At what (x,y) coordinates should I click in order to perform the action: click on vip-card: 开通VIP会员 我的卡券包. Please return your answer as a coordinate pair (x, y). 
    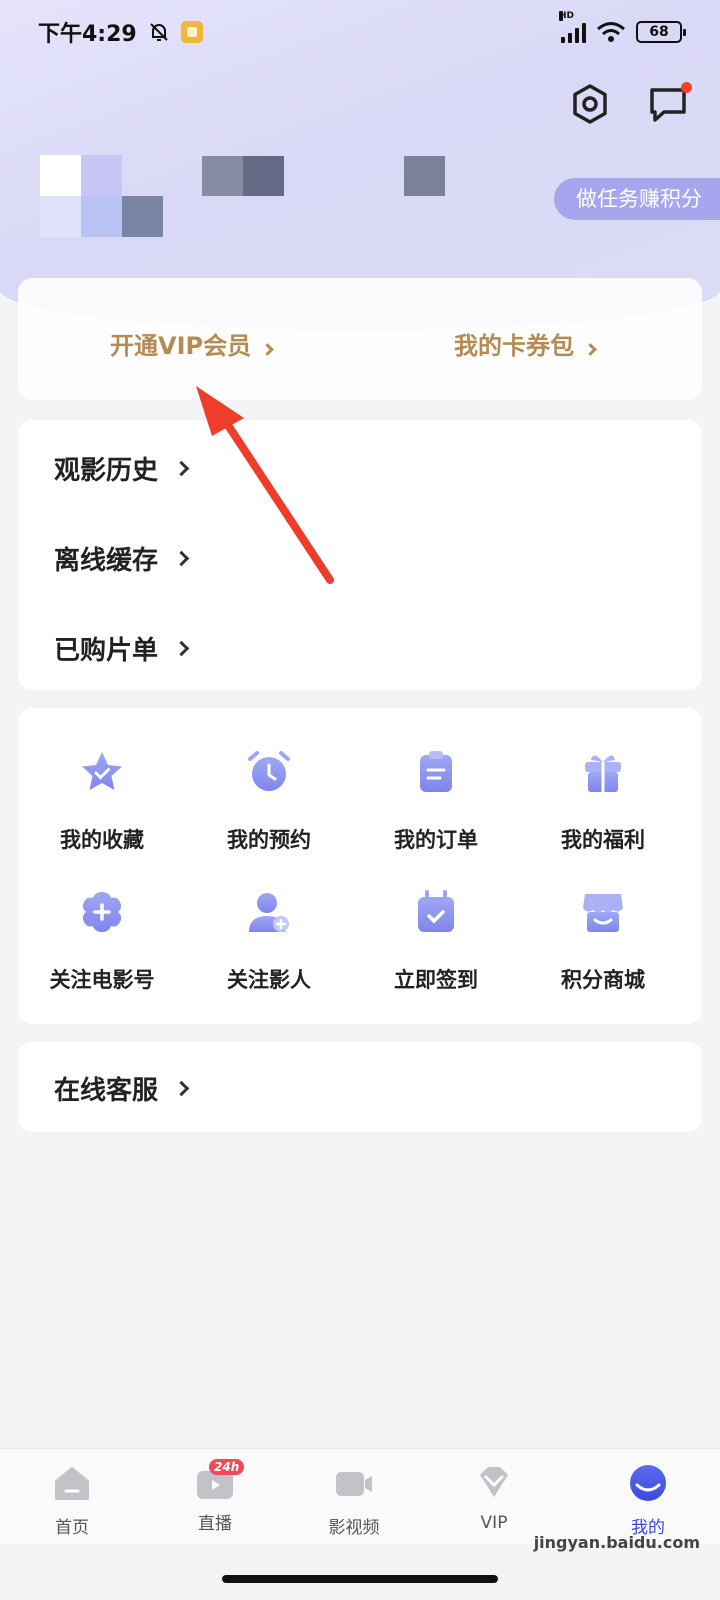
    Looking at the image, I should click on (360, 339).